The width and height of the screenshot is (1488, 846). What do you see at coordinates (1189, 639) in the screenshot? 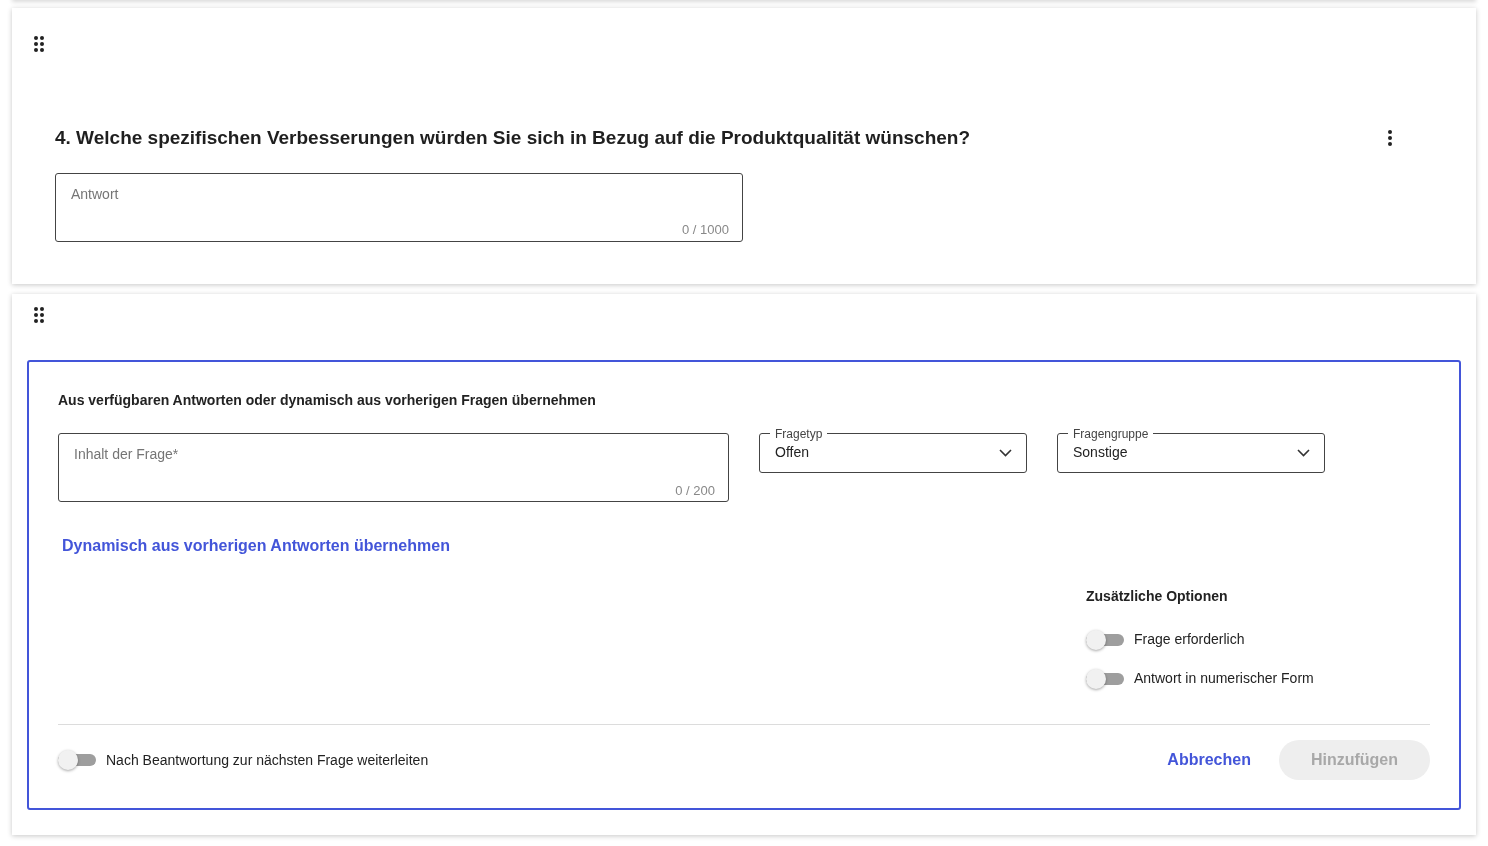
I see `toggle-label: Frage erforderlich` at bounding box center [1189, 639].